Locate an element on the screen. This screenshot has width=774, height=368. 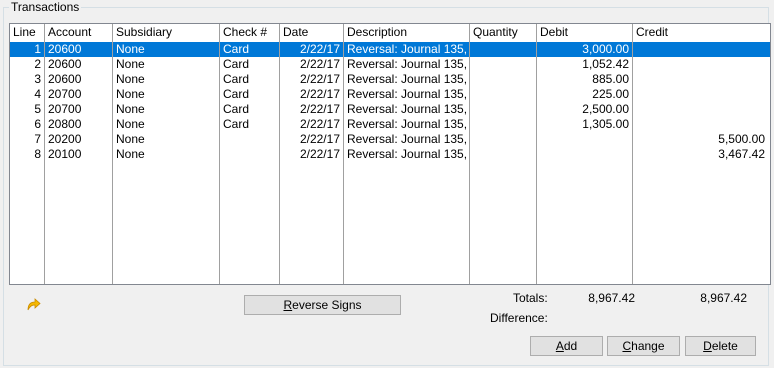
column-header-date: Date is located at coordinates (311, 32).